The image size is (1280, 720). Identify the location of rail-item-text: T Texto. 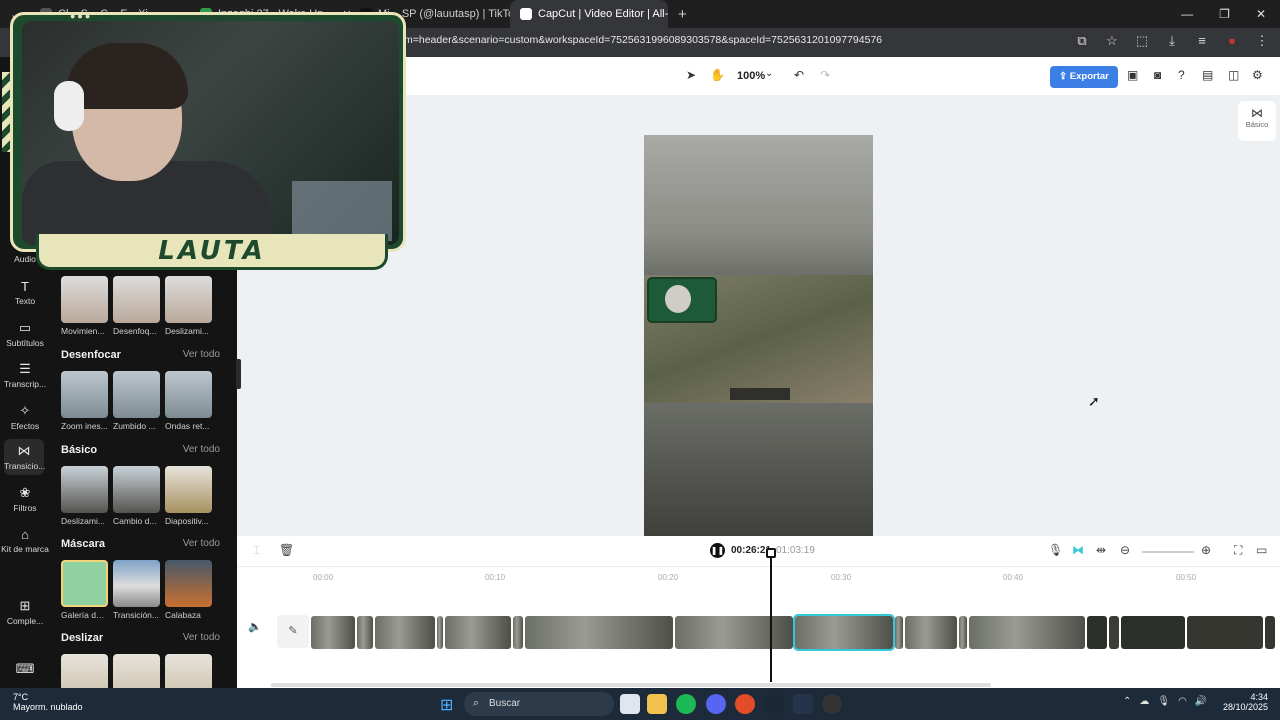
(25, 292).